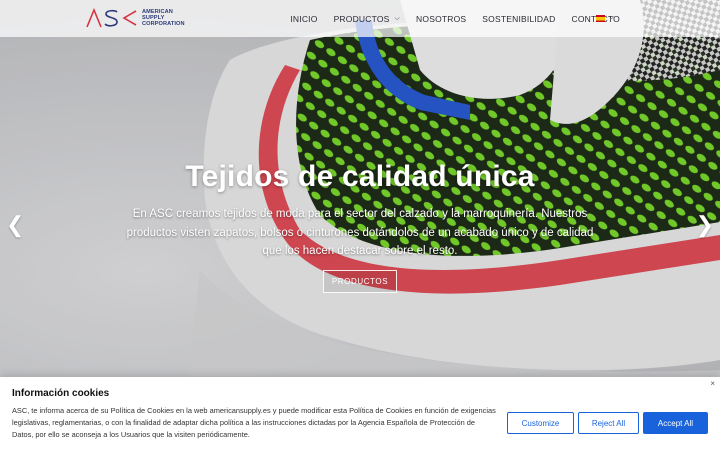  Describe the element at coordinates (600, 18) in the screenshot. I see `spain-flag-icon` at that location.